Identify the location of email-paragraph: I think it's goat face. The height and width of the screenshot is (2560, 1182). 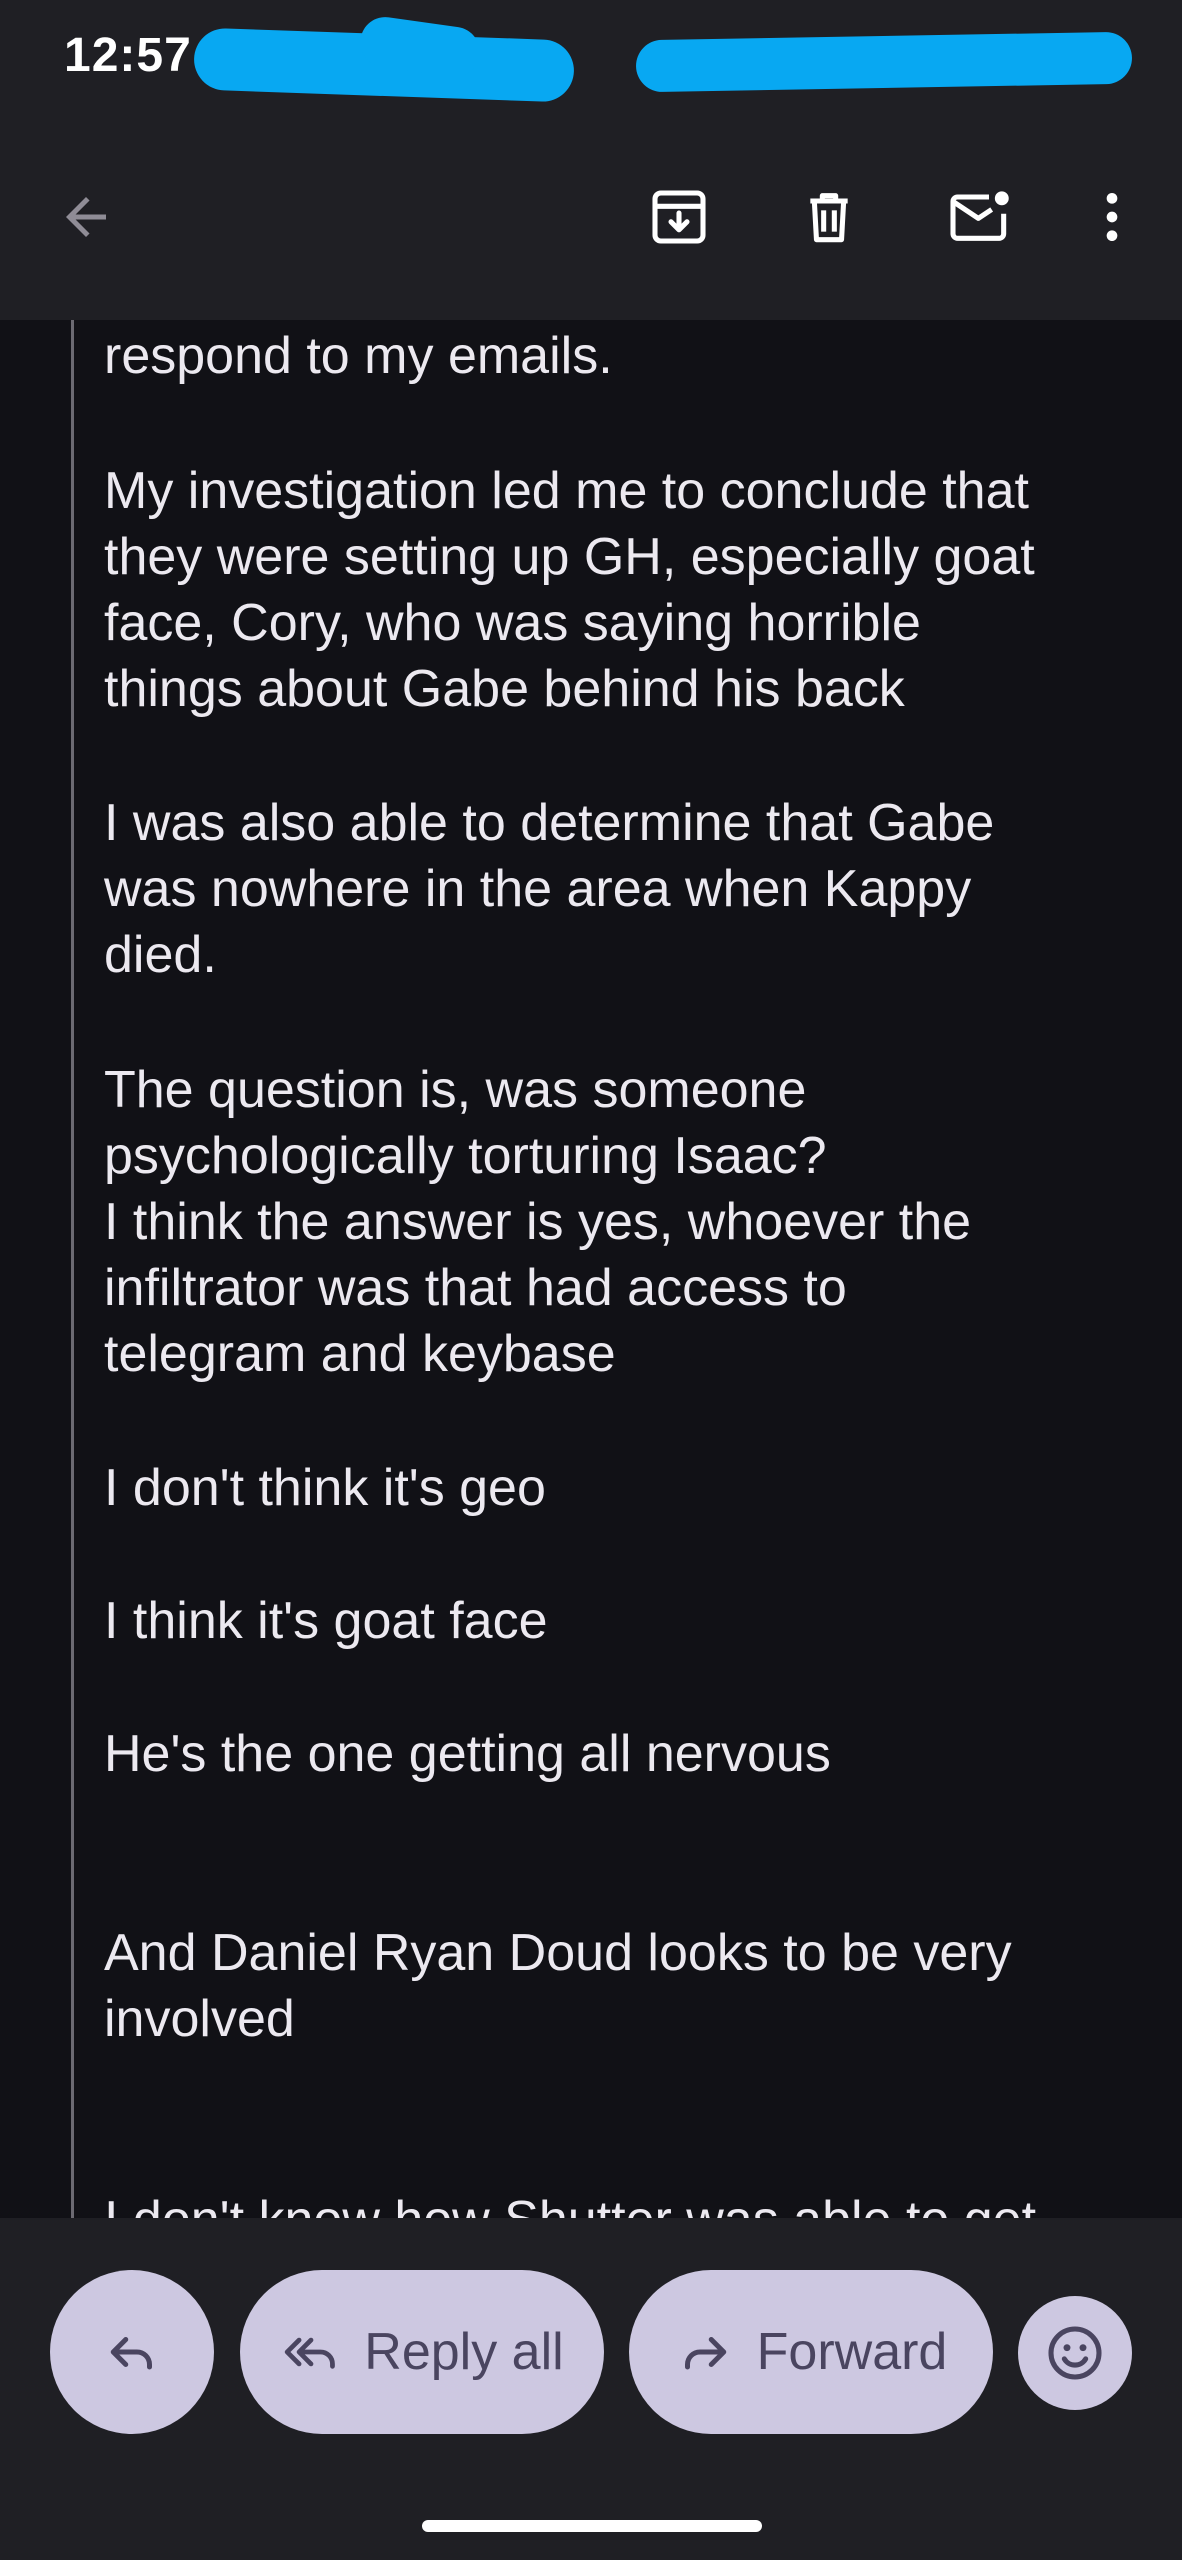
(326, 1621).